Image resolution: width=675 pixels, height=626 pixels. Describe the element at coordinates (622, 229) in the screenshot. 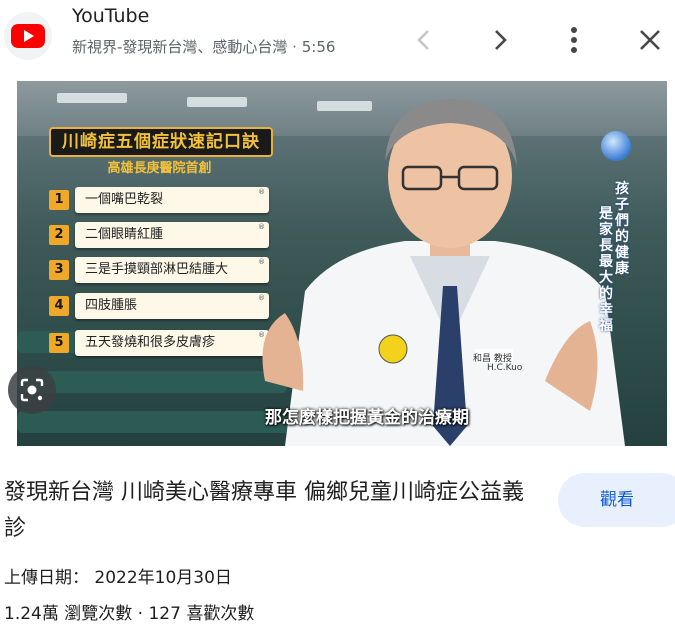

I see `side-text-1: 孩子們的健康` at that location.